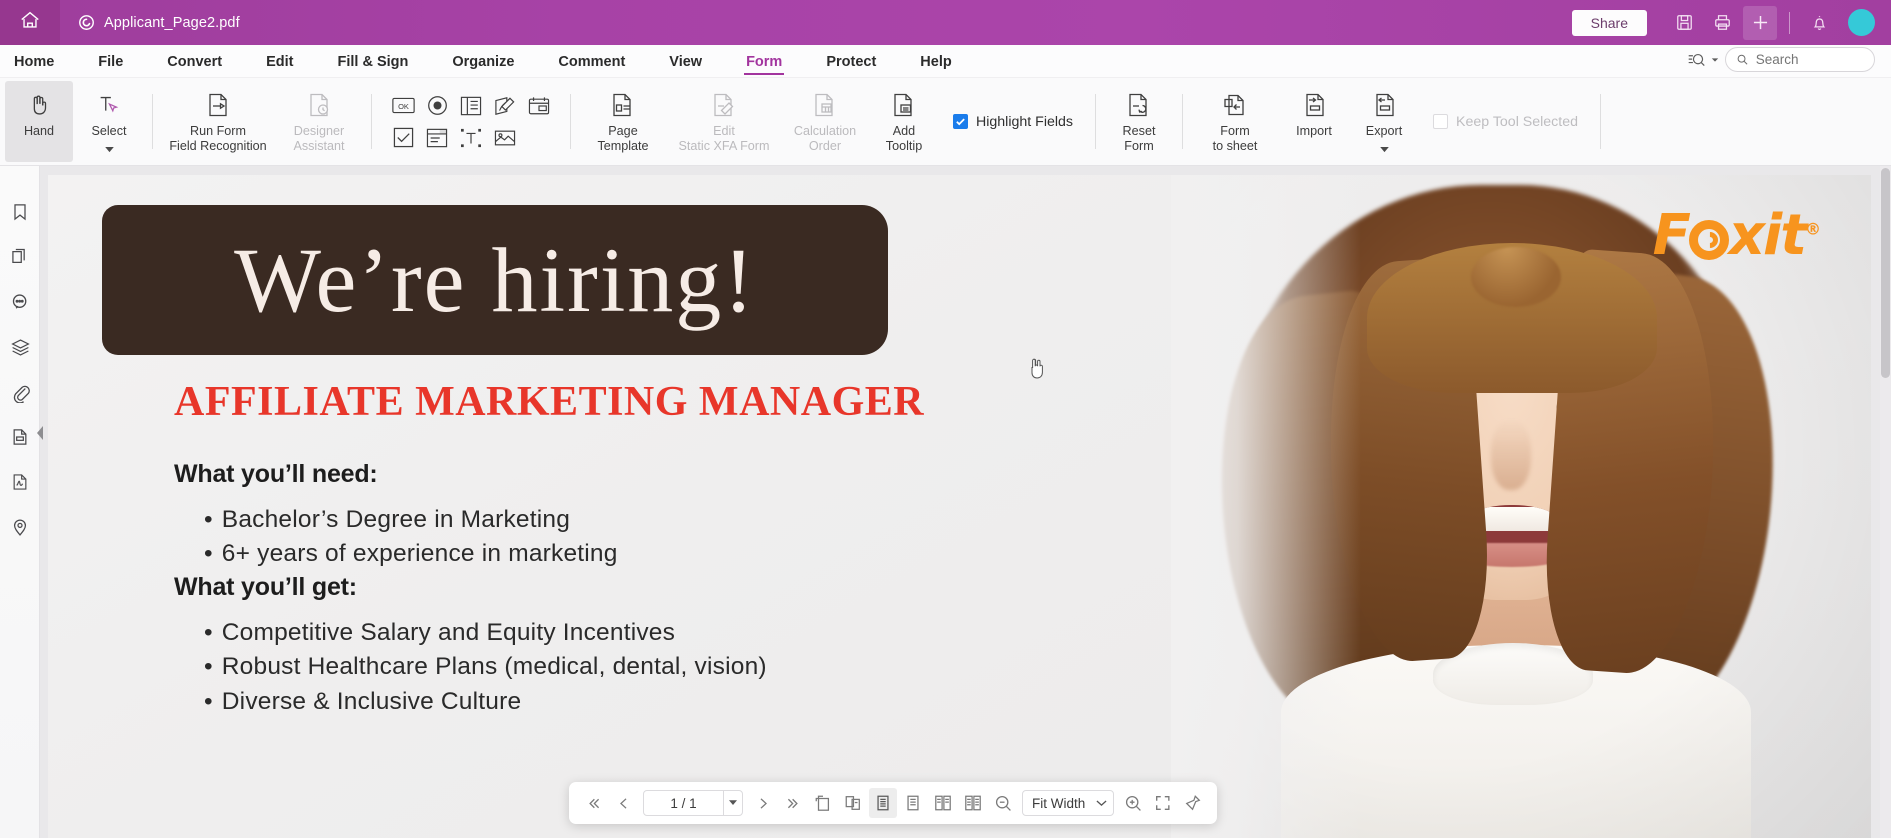 The width and height of the screenshot is (1891, 838). I want to click on export-icon, so click(1384, 105).